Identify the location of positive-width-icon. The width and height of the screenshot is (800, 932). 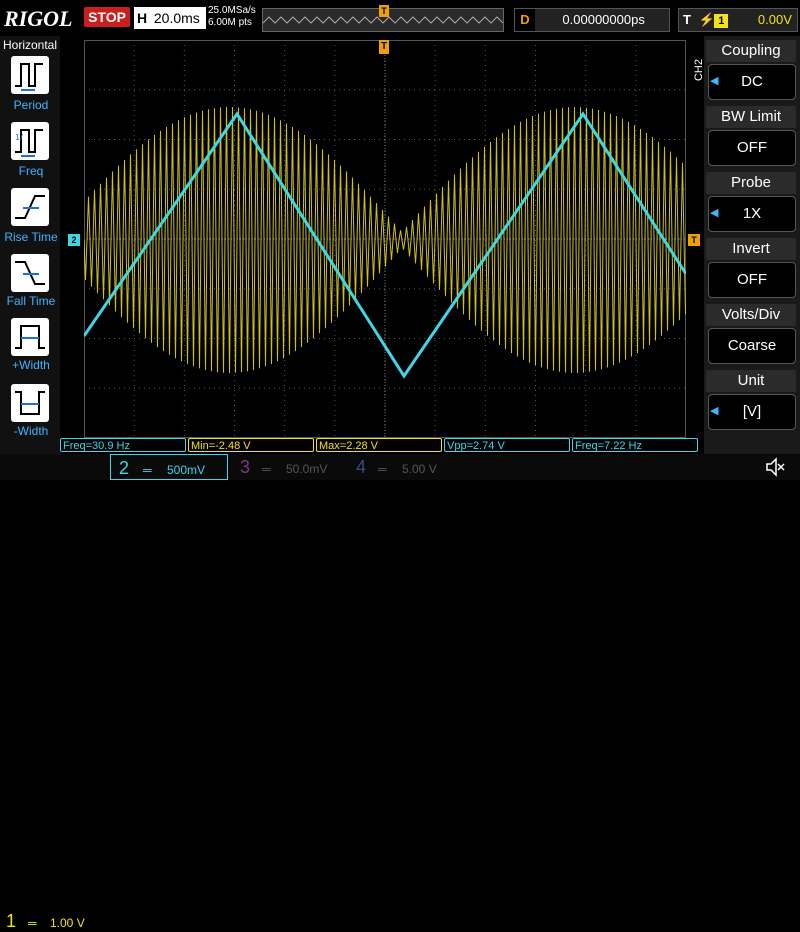
(30, 337).